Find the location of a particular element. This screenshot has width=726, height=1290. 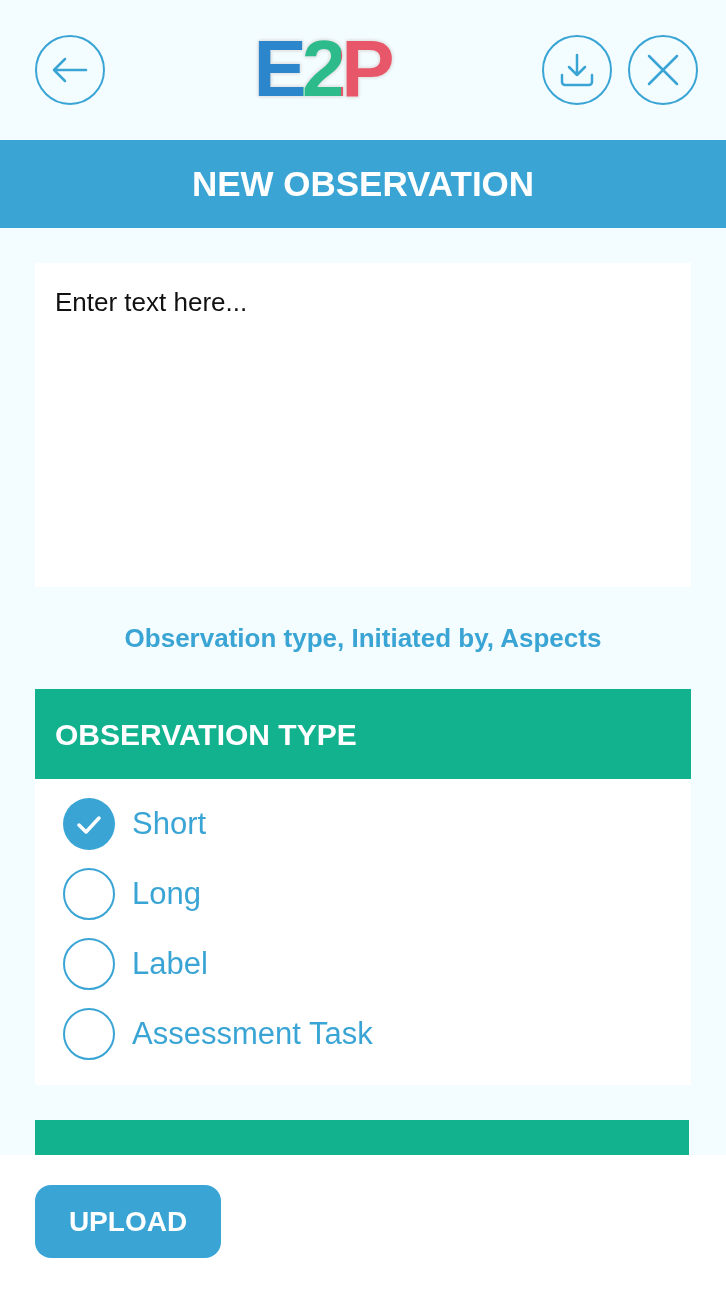

details-link: Observation type, Initiated by, Aspects is located at coordinates (363, 638).